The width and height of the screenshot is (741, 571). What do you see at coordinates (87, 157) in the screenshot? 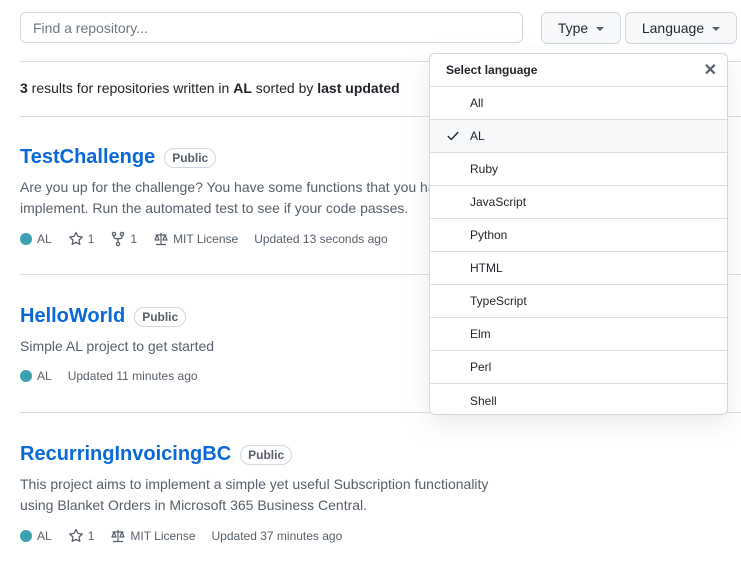
I see `repo-name-link: TestChallenge` at bounding box center [87, 157].